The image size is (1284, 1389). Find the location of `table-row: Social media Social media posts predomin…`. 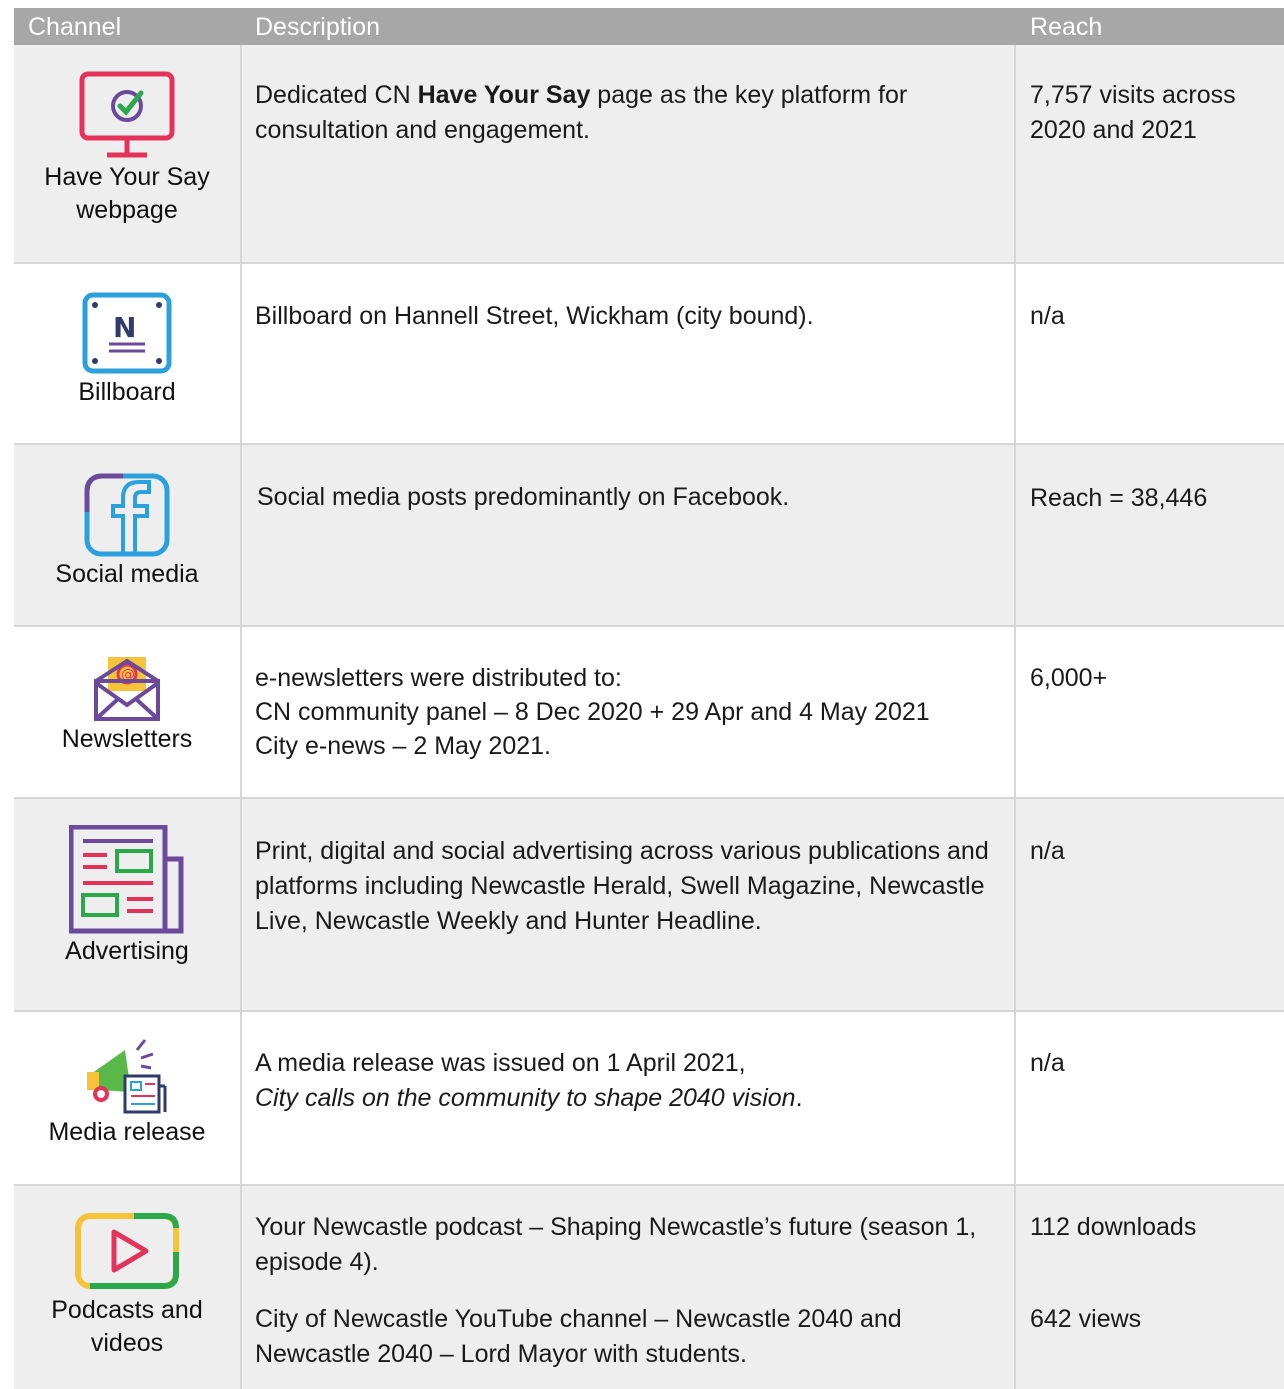

table-row: Social media Social media posts predomin… is located at coordinates (649, 536).